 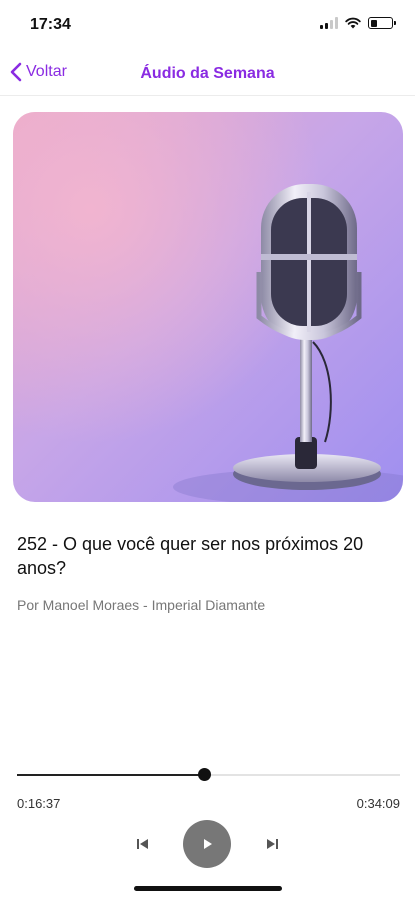 I want to click on progress-fill, so click(x=110, y=775).